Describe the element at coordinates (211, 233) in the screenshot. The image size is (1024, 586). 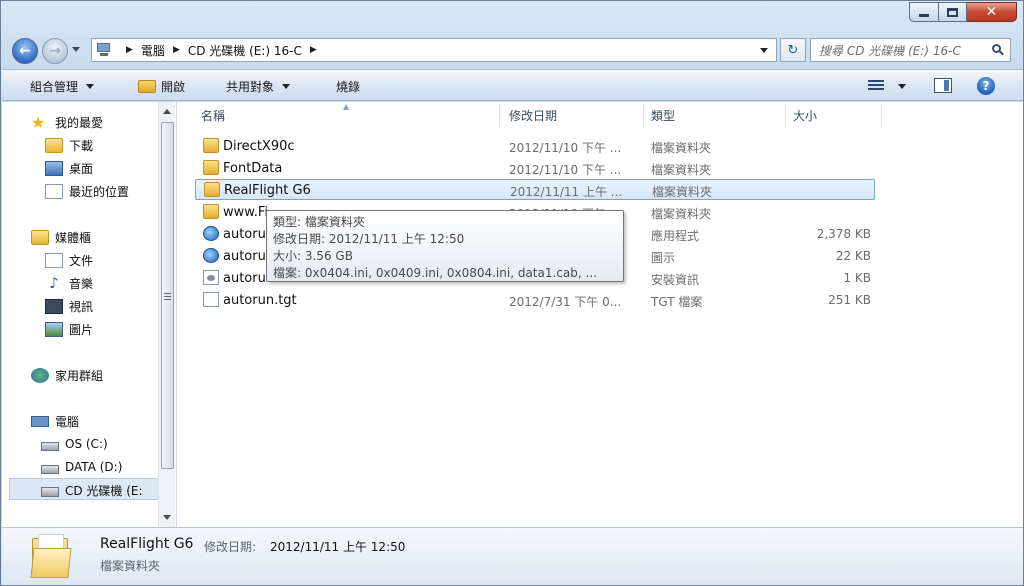
I see `application-icon` at that location.